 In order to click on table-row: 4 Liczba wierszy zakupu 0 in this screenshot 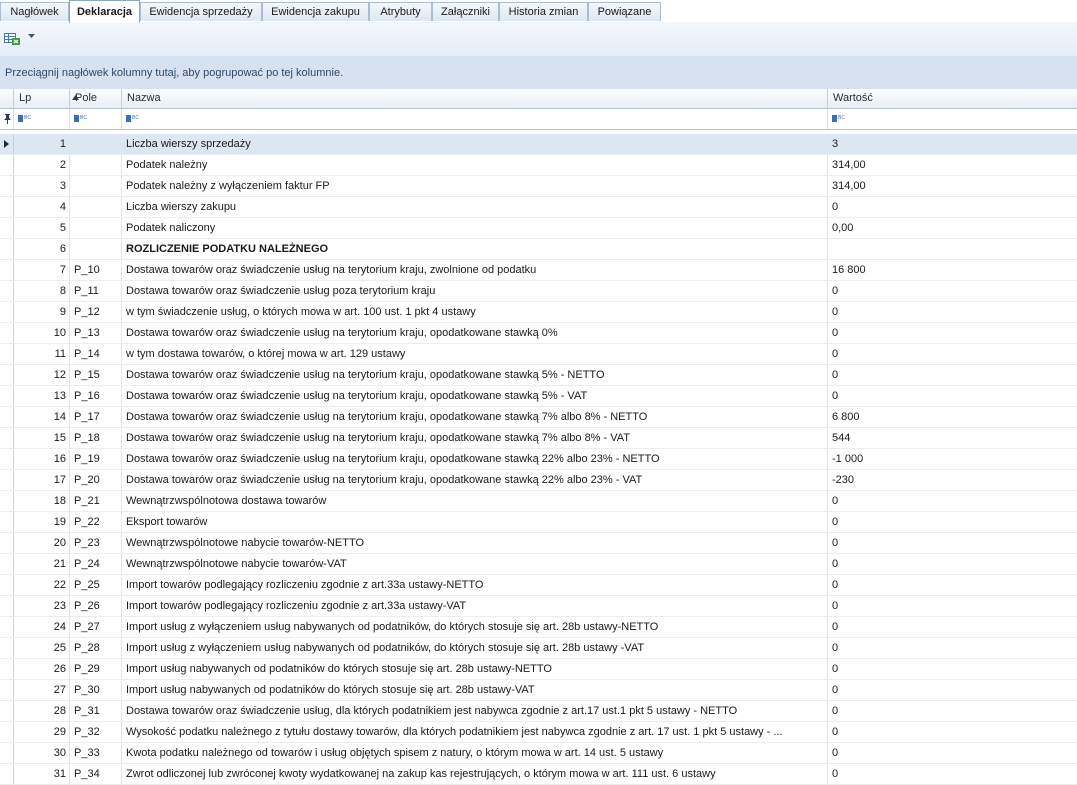, I will do `click(538, 207)`.